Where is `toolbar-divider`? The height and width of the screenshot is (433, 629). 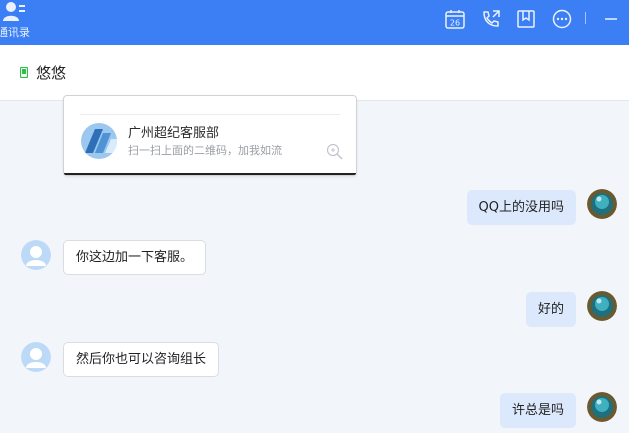 toolbar-divider is located at coordinates (585, 18).